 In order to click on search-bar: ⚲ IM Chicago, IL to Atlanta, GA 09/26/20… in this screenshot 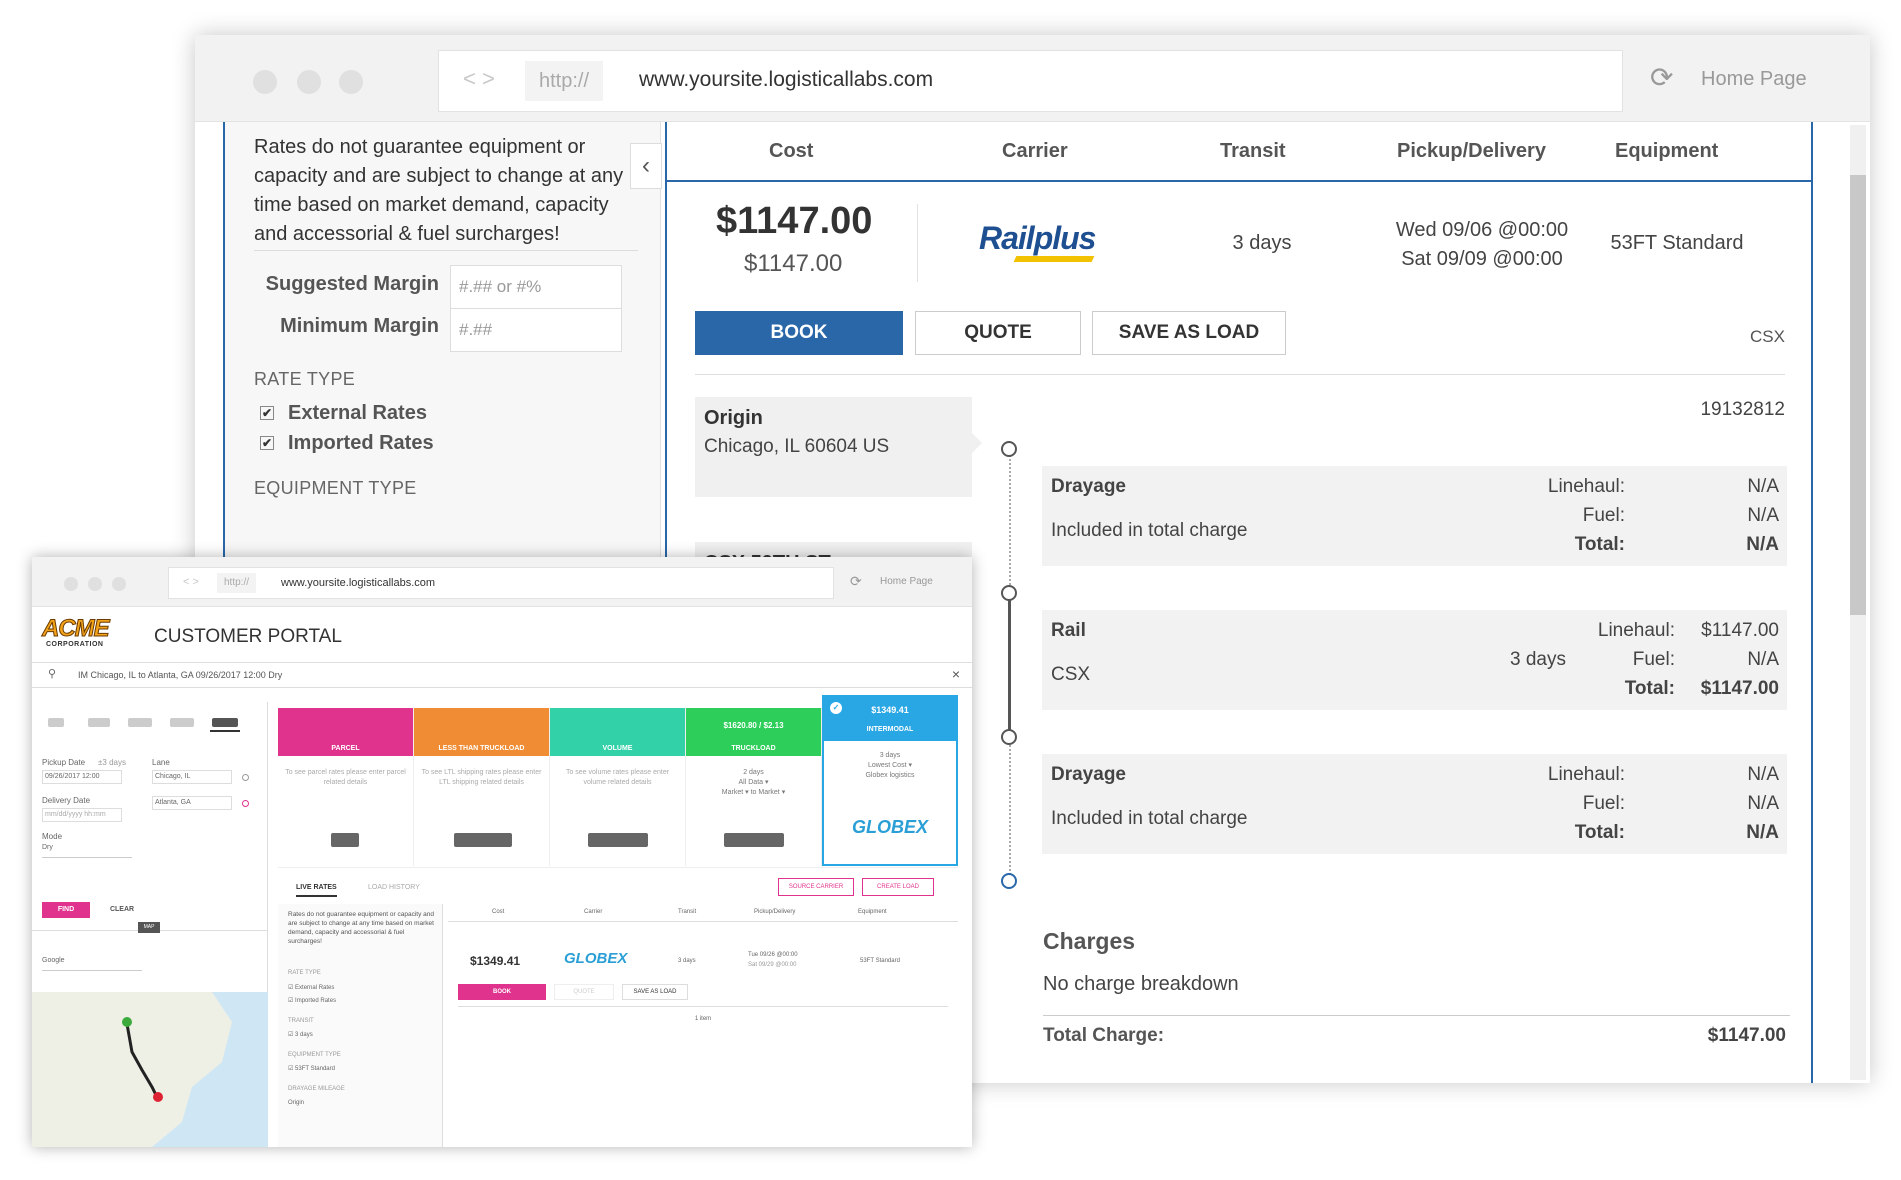, I will do `click(502, 675)`.